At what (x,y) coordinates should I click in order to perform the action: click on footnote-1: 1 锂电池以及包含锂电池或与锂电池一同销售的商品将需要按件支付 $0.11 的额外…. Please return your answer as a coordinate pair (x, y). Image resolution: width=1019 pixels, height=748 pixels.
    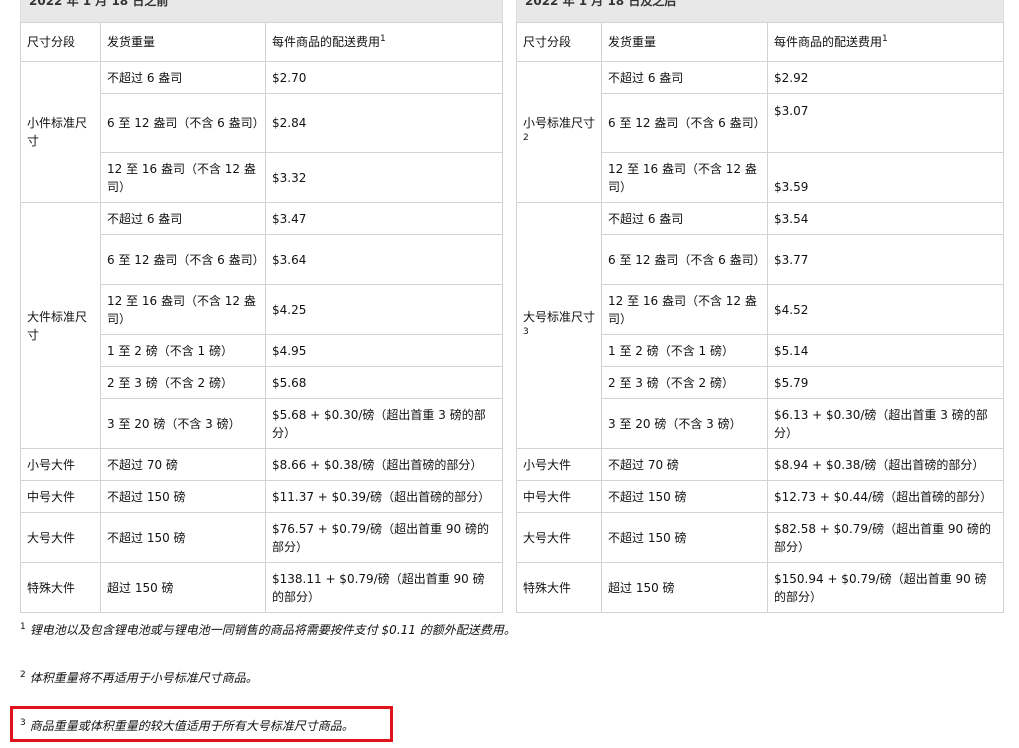
    Looking at the image, I should click on (268, 630).